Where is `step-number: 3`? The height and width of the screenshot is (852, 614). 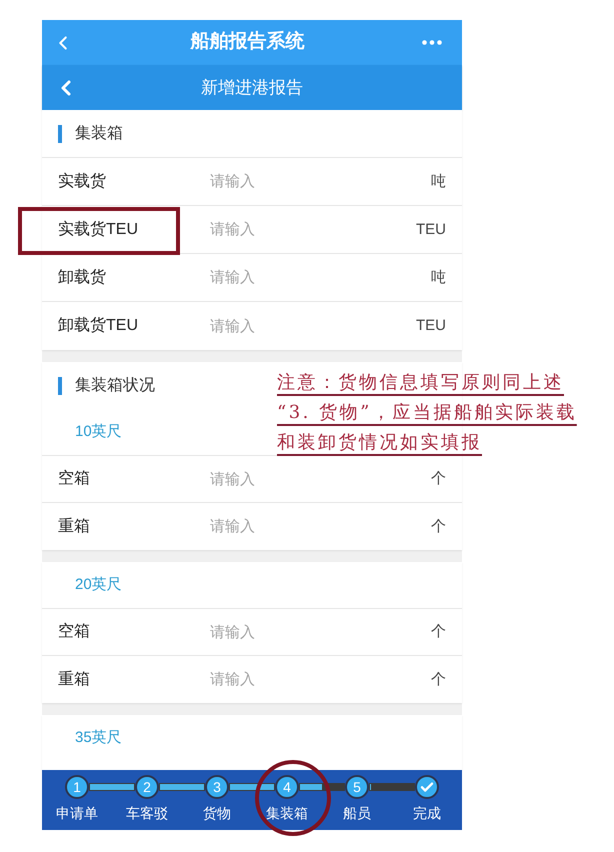 step-number: 3 is located at coordinates (217, 787).